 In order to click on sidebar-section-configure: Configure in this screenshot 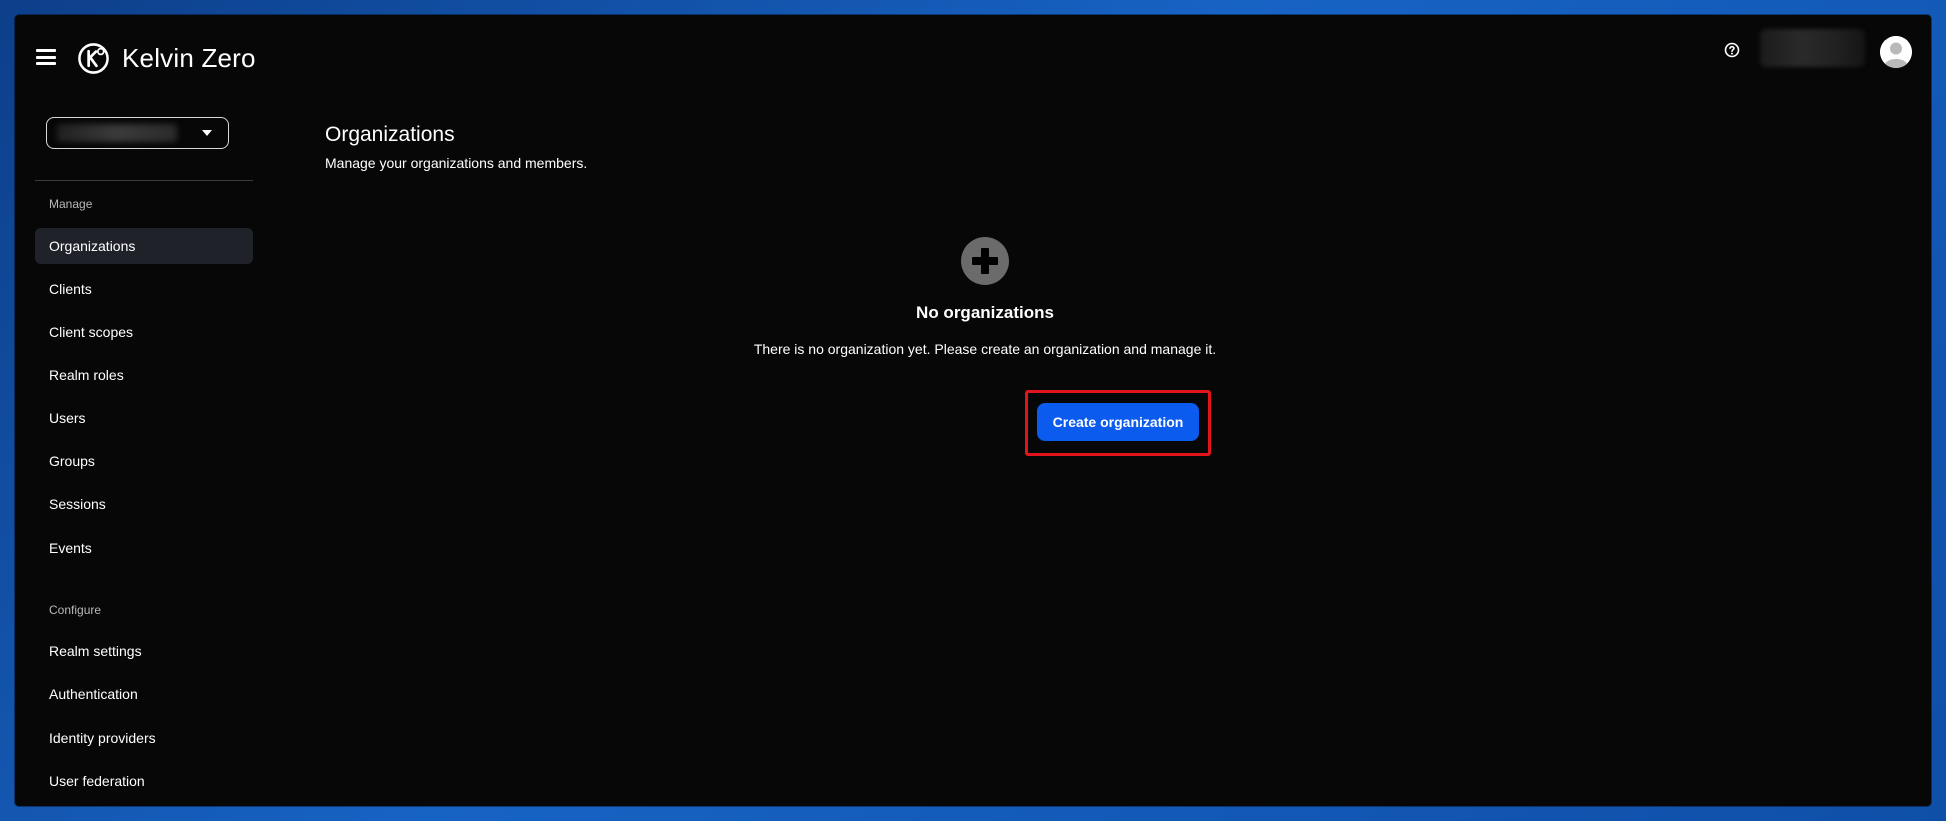, I will do `click(75, 610)`.